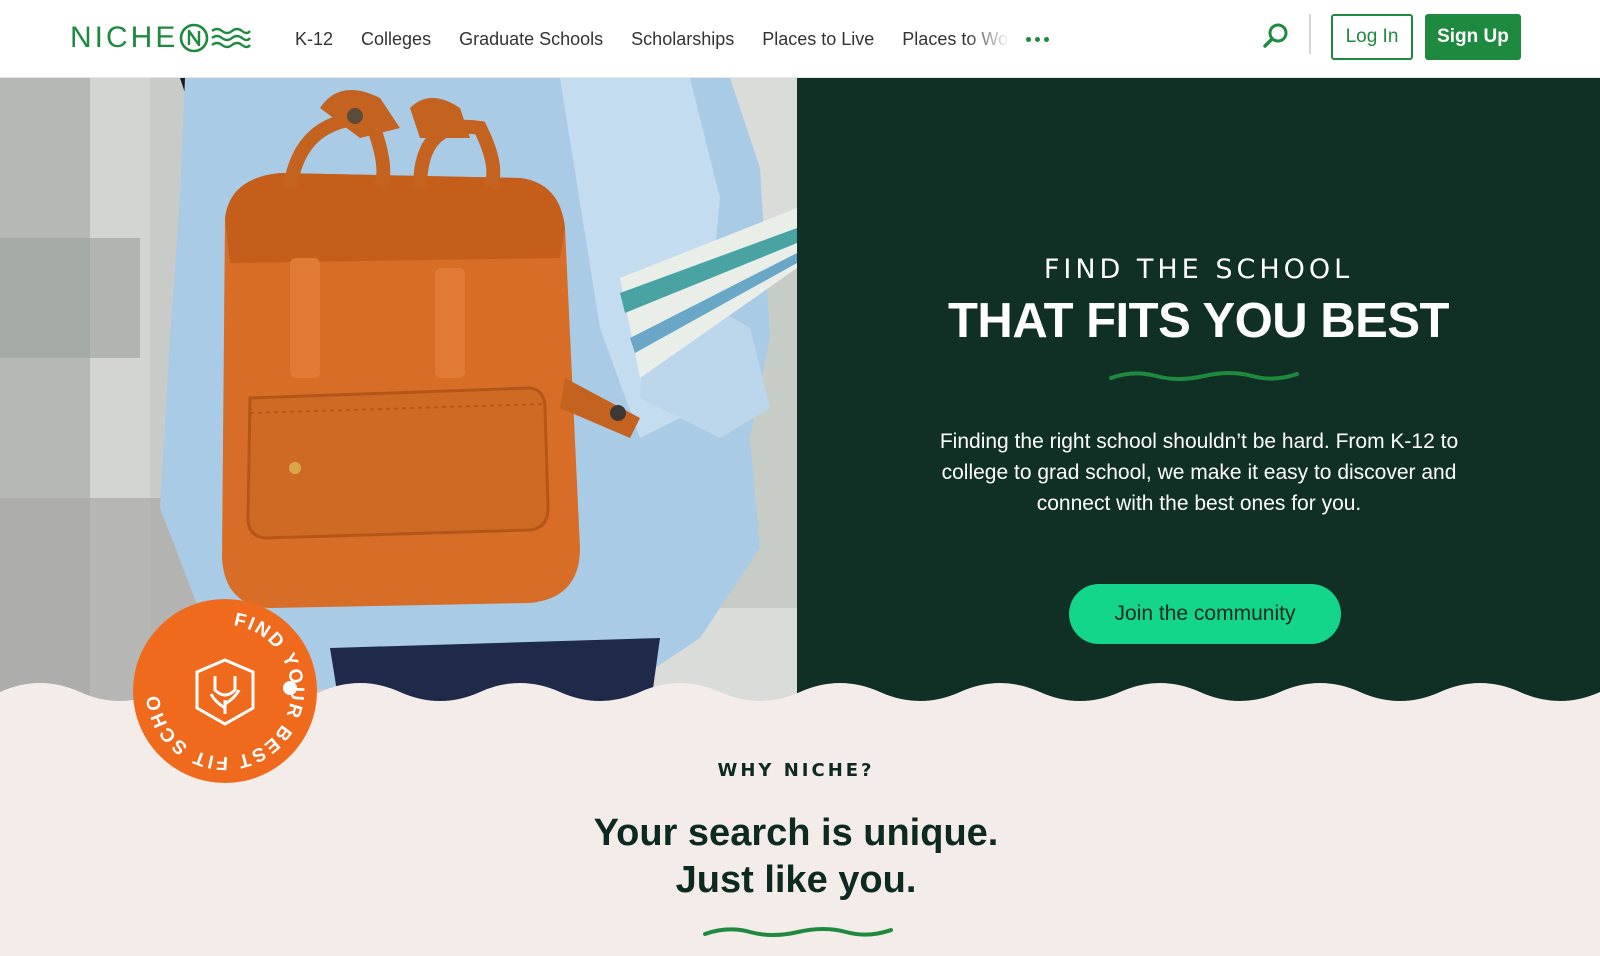  What do you see at coordinates (796, 833) in the screenshot?
I see `why-title-line-1: Your search is unique.` at bounding box center [796, 833].